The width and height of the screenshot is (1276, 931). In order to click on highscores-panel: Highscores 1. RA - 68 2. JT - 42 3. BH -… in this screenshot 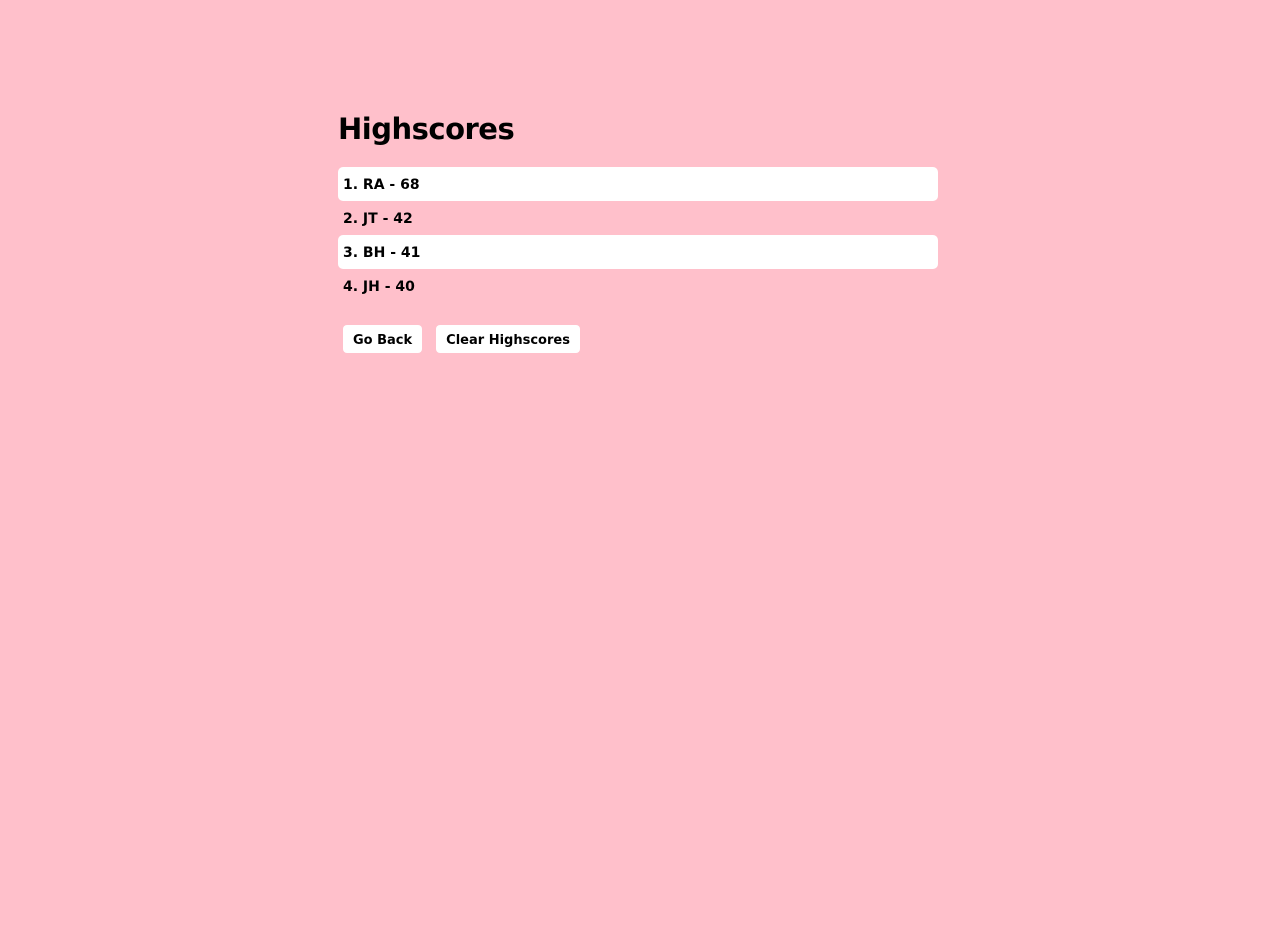, I will do `click(638, 230)`.